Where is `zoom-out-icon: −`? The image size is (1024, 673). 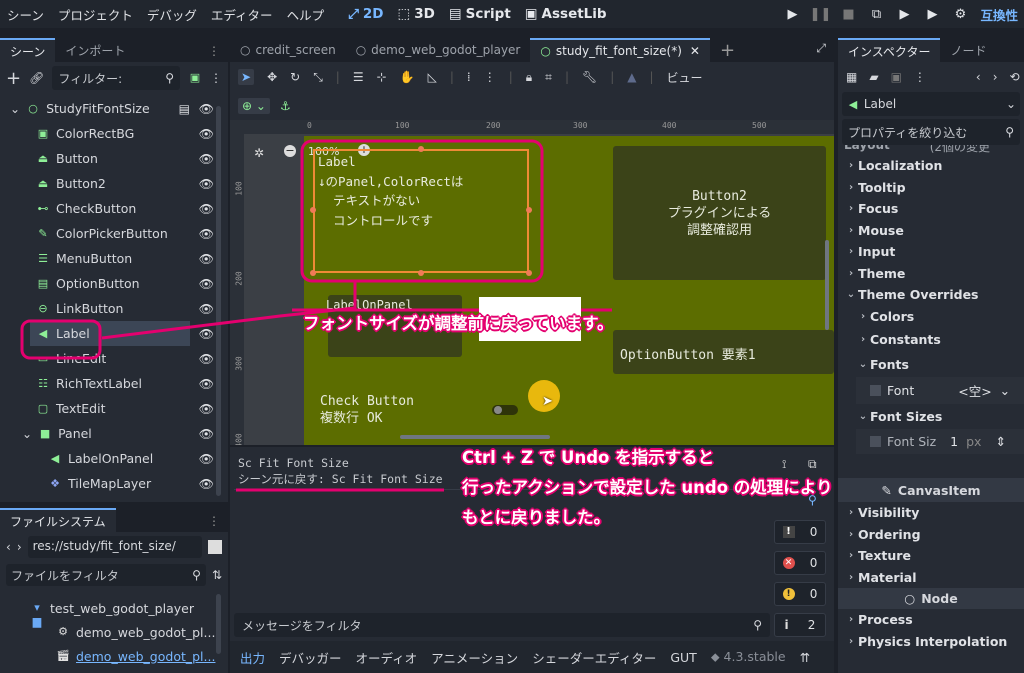
zoom-out-icon: − is located at coordinates (290, 151).